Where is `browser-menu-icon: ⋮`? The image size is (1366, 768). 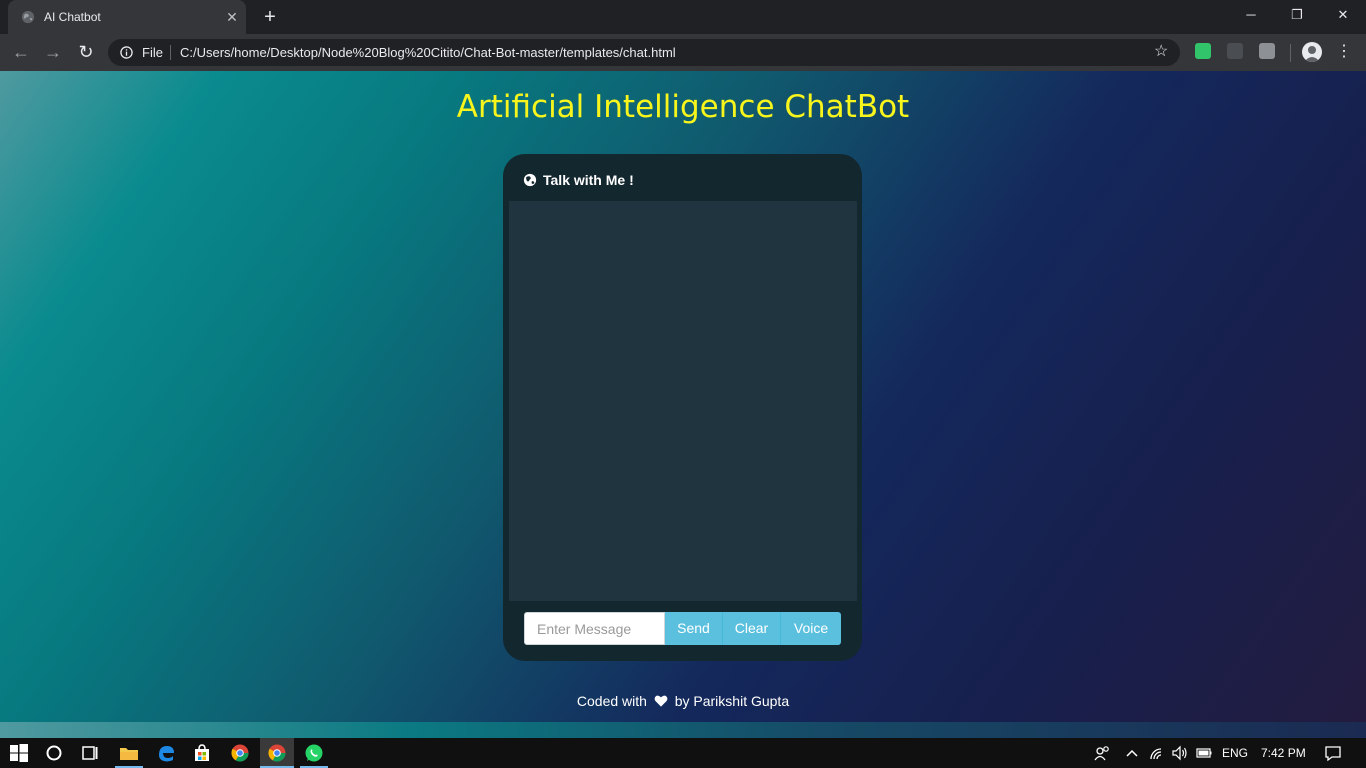 browser-menu-icon: ⋮ is located at coordinates (1344, 52).